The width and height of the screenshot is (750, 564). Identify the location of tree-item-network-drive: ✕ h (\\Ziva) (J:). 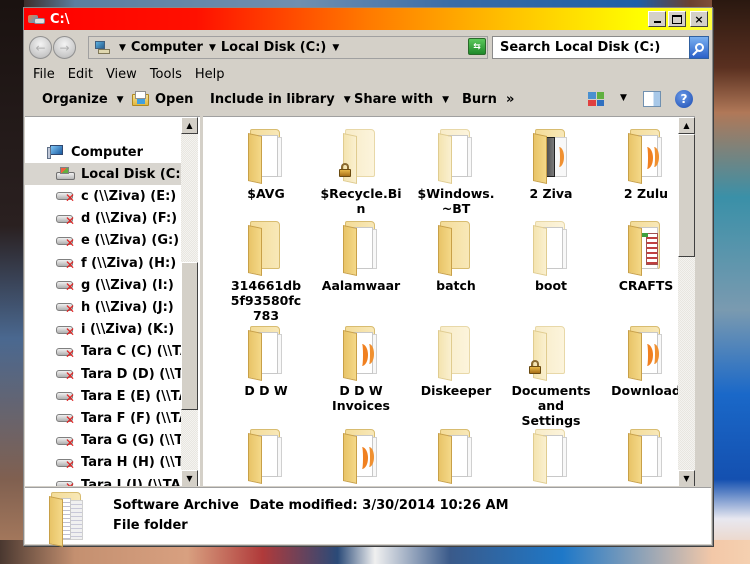
(103, 307).